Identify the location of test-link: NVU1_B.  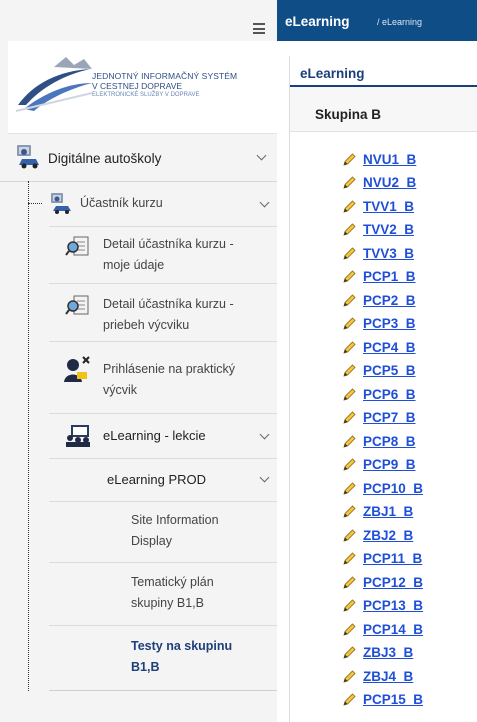
(389, 159).